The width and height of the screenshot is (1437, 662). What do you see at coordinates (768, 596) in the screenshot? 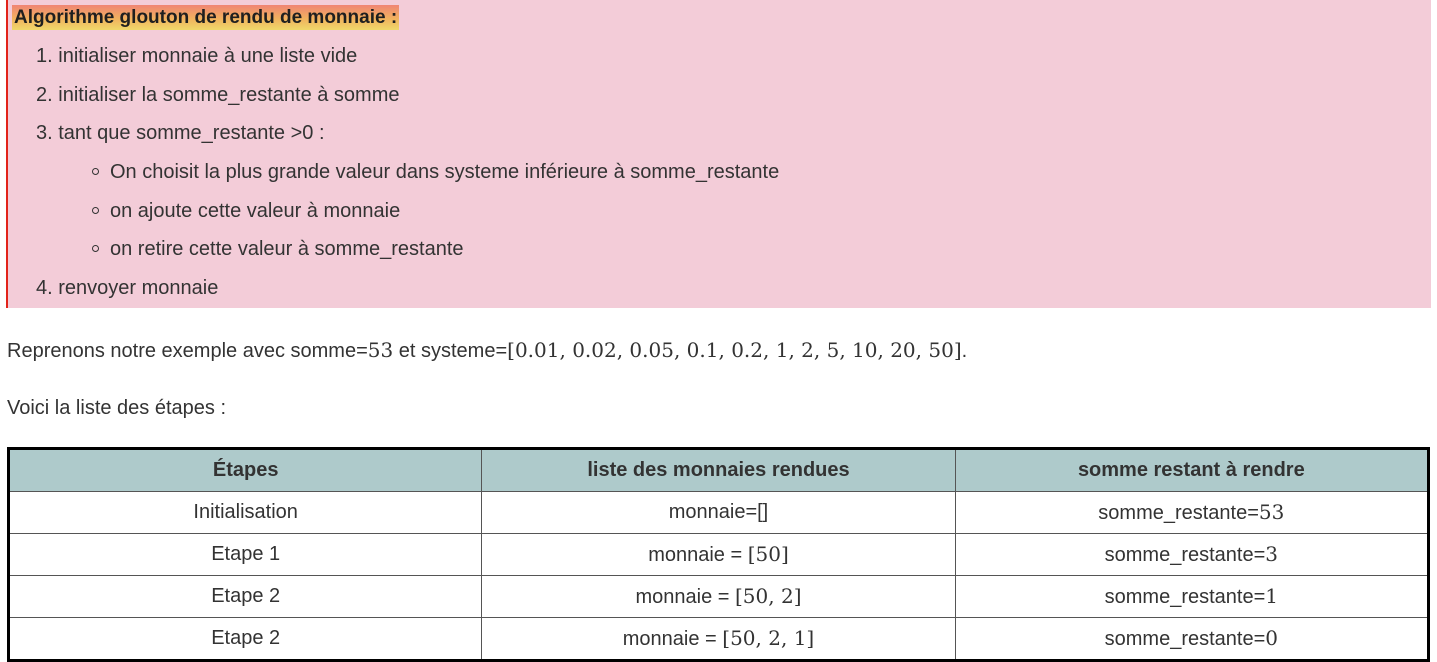
I see `monnaie-value: [50, 2]` at bounding box center [768, 596].